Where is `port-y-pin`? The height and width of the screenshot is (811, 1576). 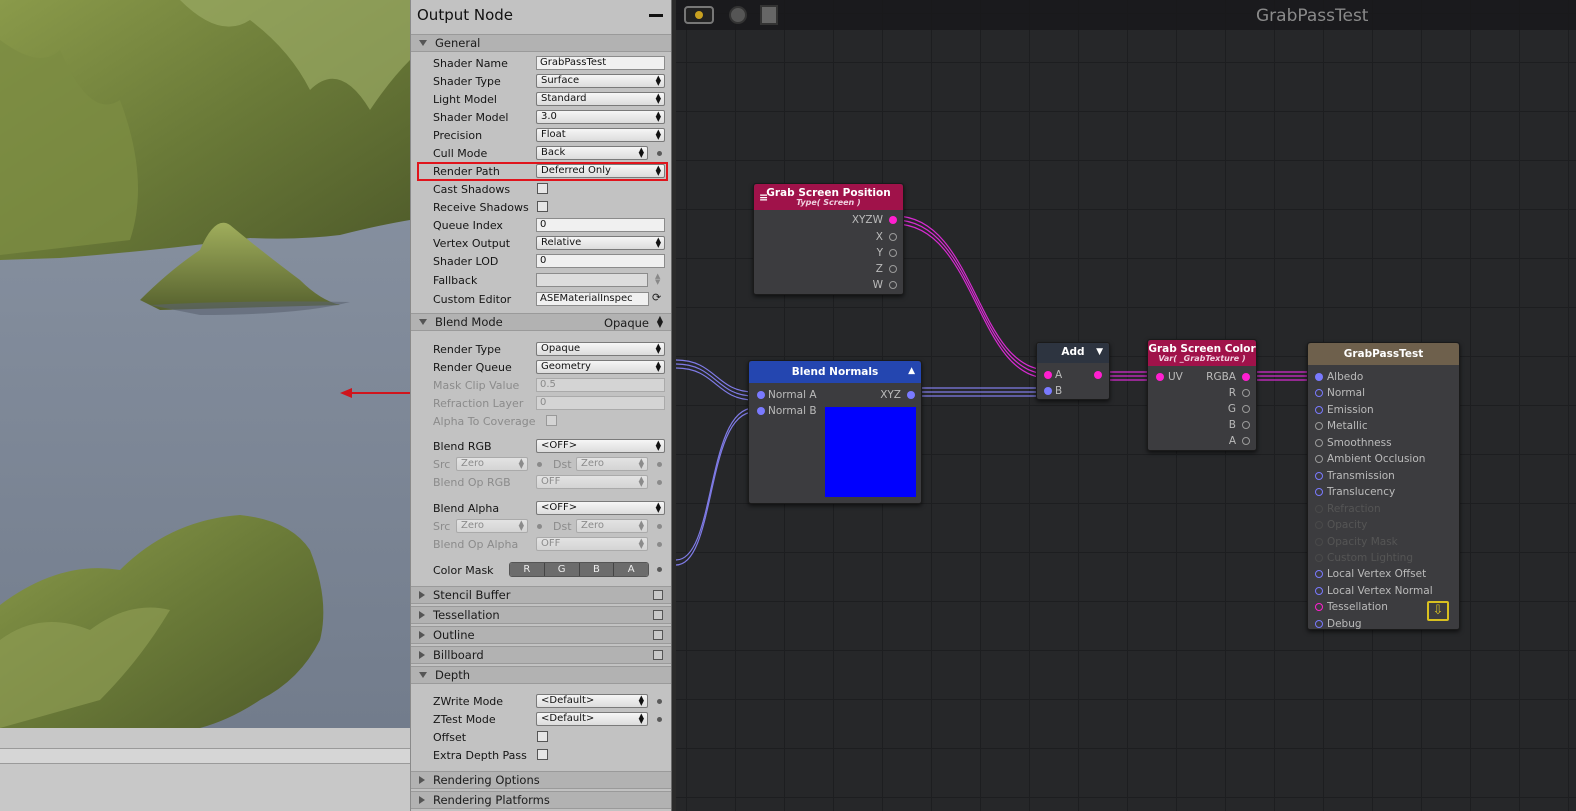 port-y-pin is located at coordinates (893, 253).